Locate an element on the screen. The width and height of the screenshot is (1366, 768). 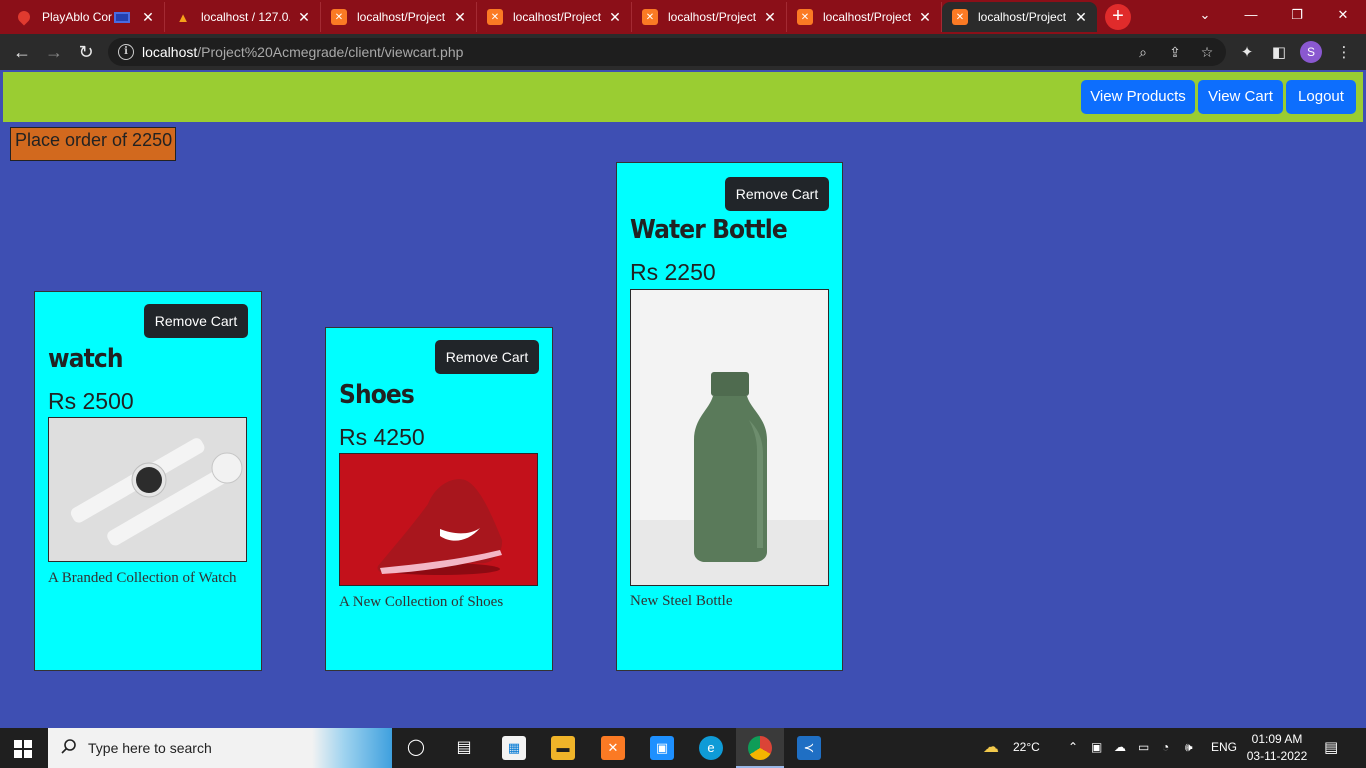
zoom-icon: ⌕ is located at coordinates (1143, 52).